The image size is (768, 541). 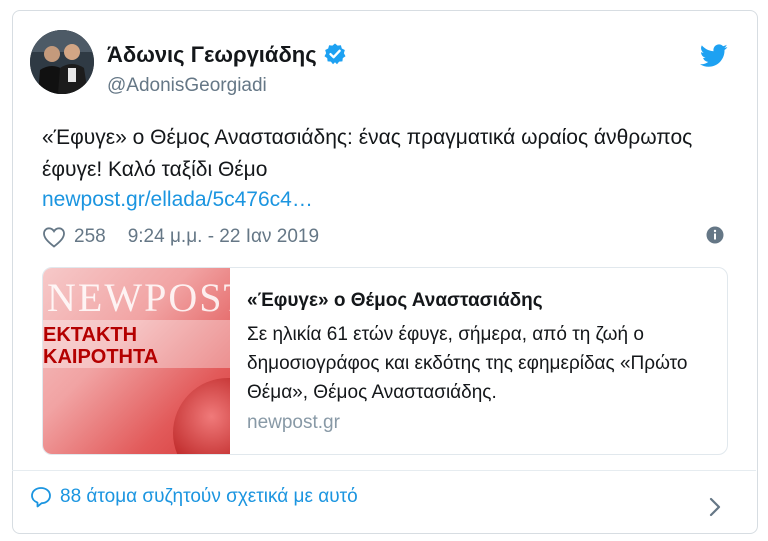 I want to click on heart-icon, so click(x=54, y=237).